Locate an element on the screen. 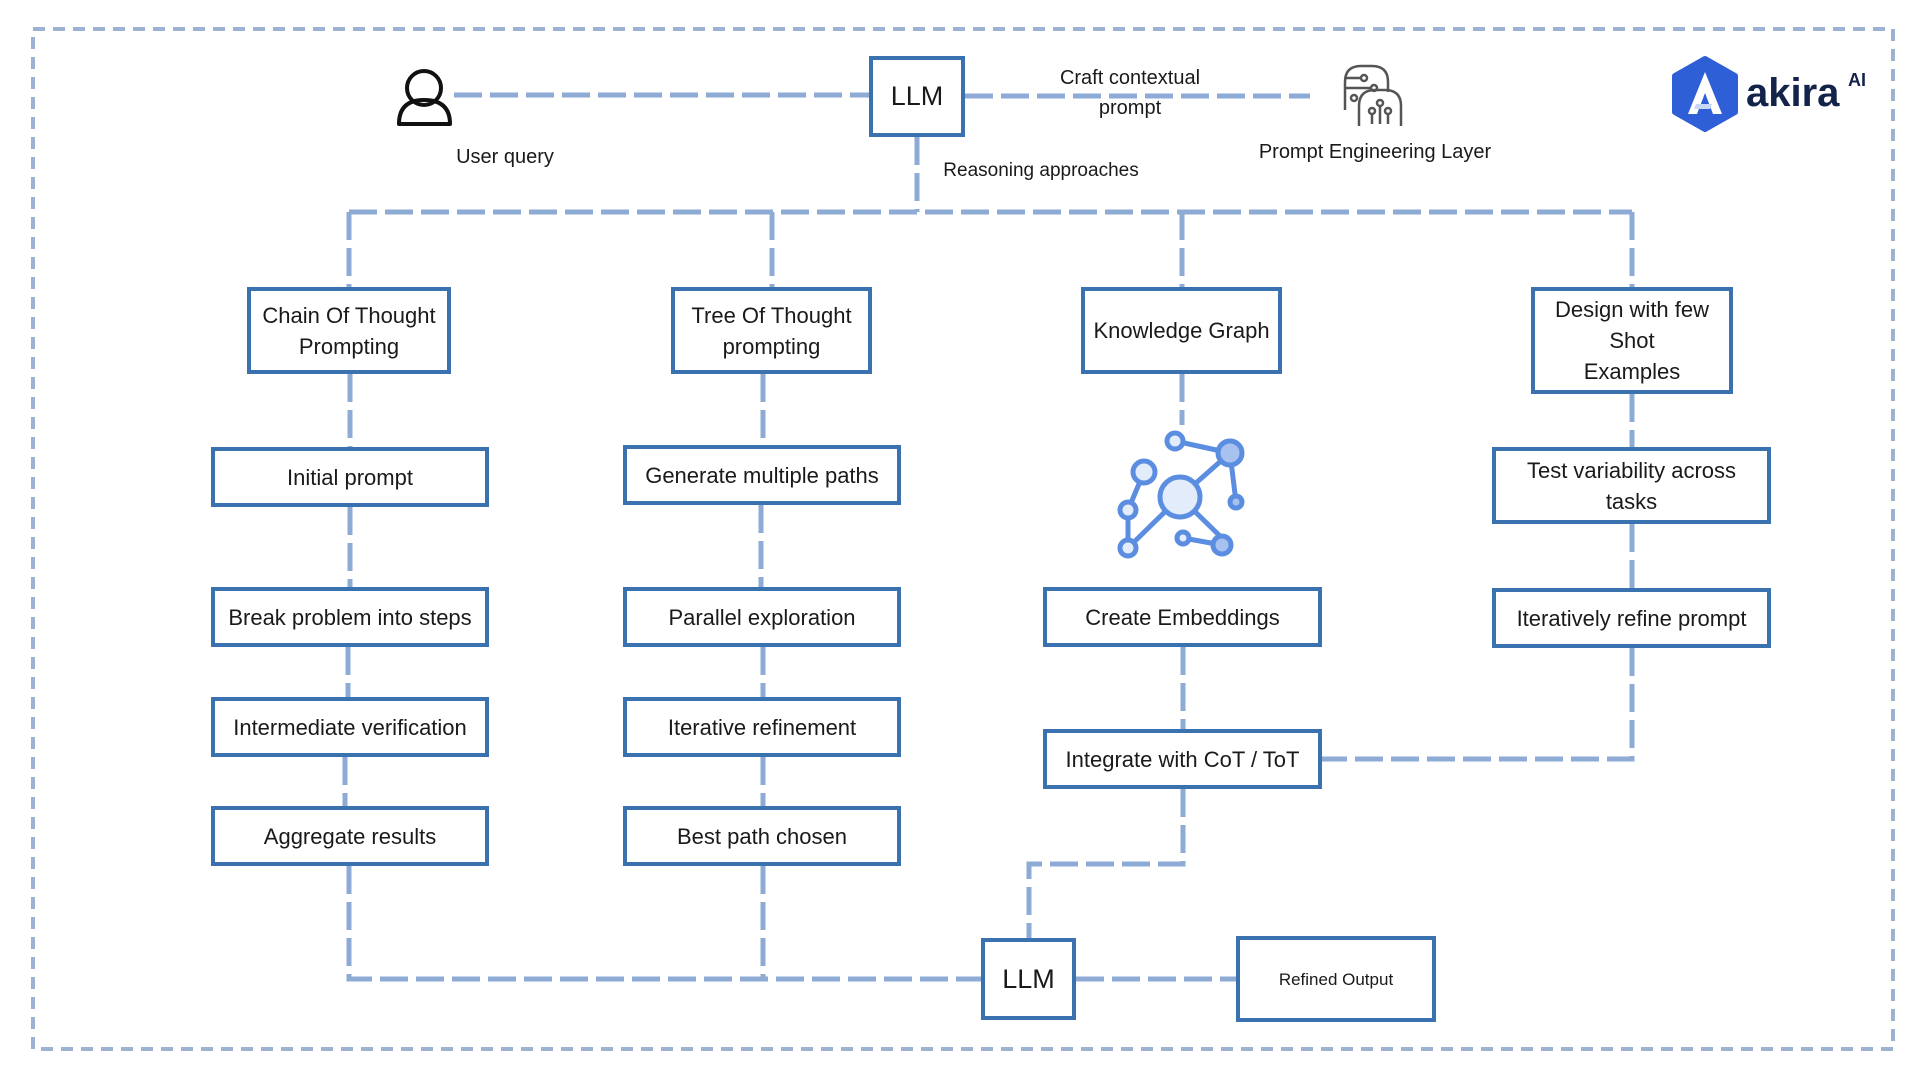  cot-step-intermediate-verification: Intermediate verification is located at coordinates (350, 727).